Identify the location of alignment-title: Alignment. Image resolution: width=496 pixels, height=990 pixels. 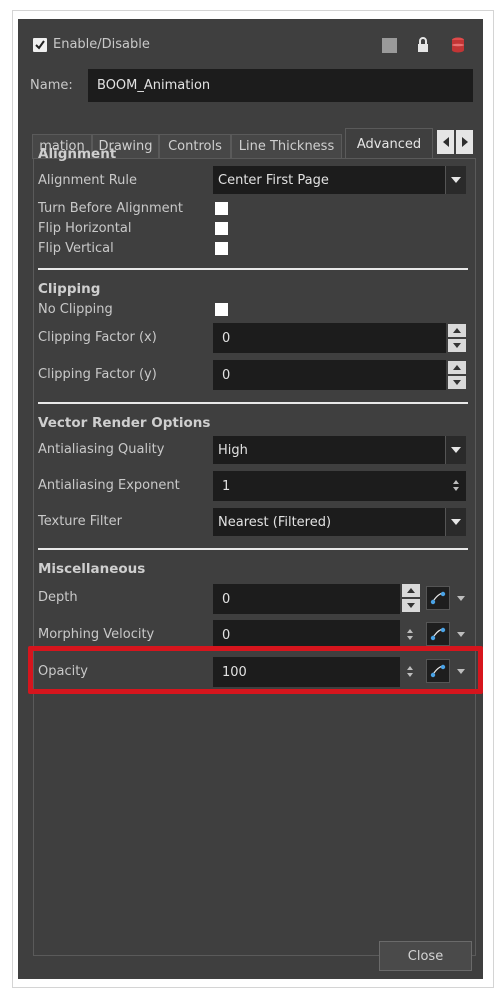
(77, 154).